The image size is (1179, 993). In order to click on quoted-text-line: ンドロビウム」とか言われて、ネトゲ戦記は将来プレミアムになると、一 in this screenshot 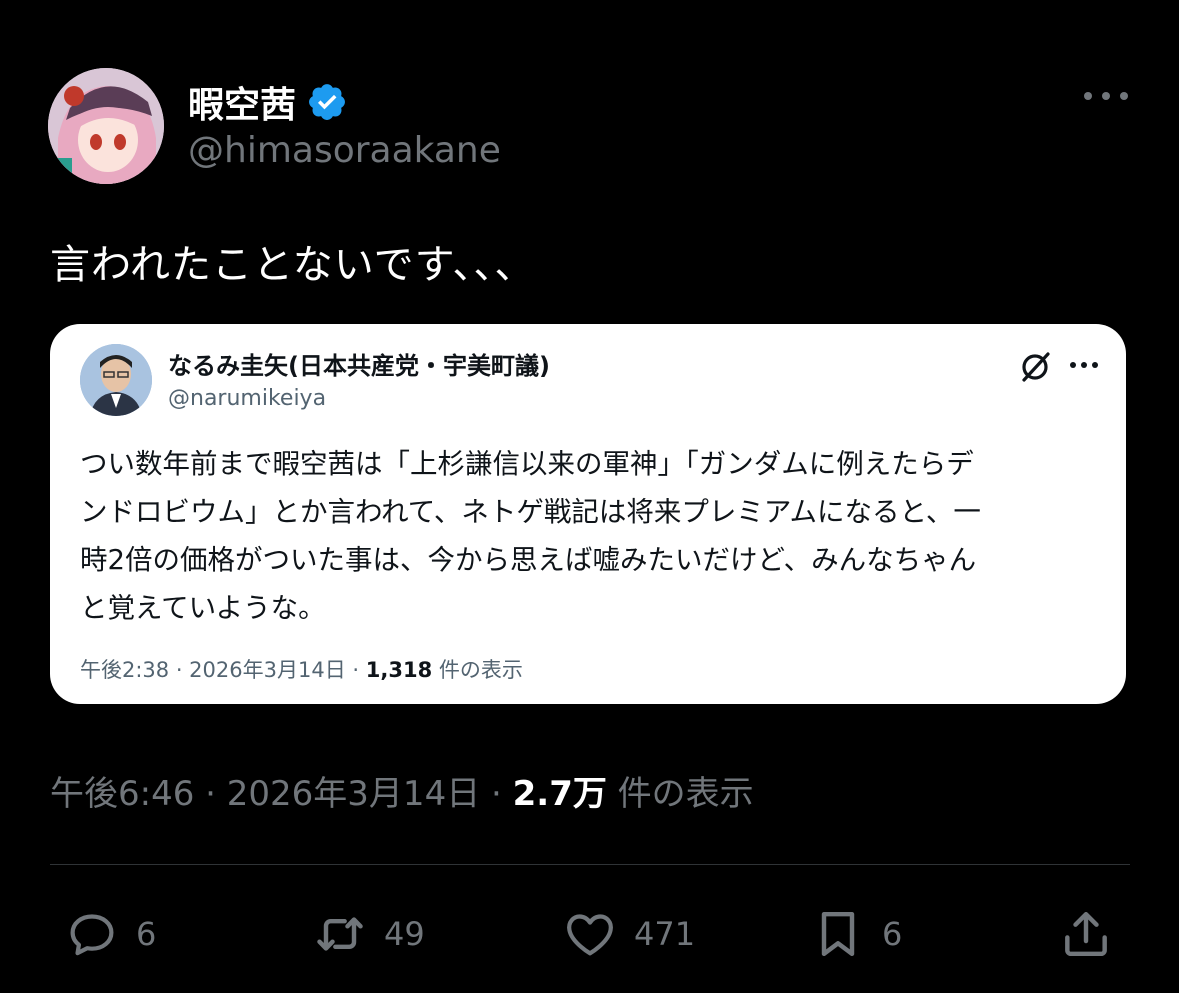, I will do `click(530, 512)`.